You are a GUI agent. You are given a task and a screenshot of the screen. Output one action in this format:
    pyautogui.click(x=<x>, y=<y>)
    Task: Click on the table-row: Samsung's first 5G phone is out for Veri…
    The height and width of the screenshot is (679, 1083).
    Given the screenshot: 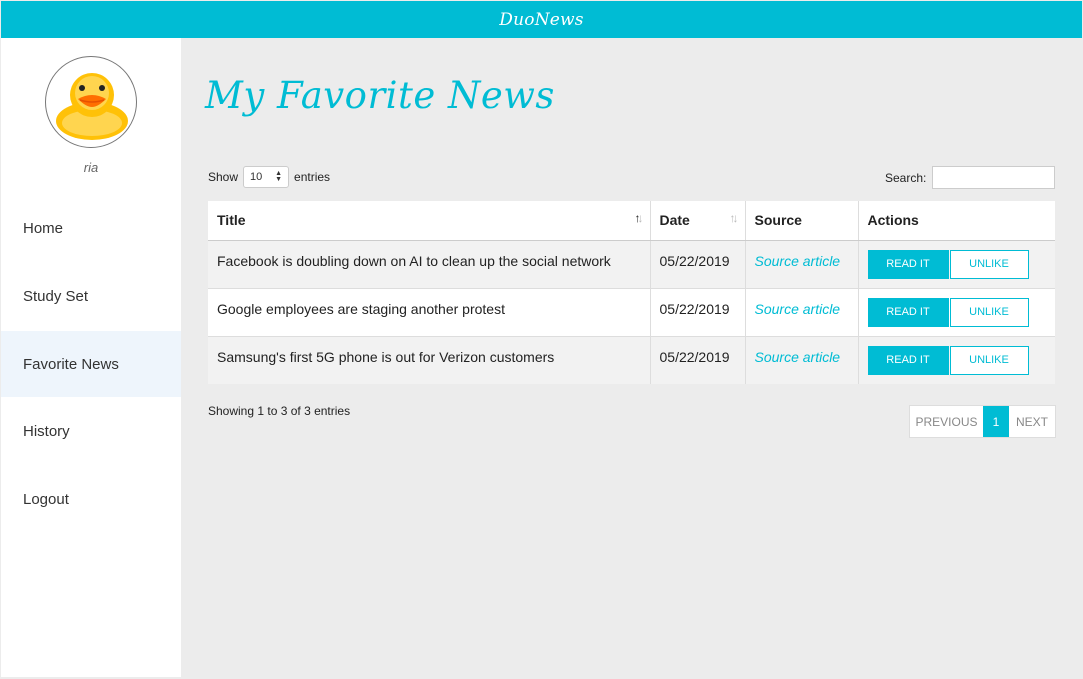 What is the action you would take?
    pyautogui.click(x=631, y=359)
    